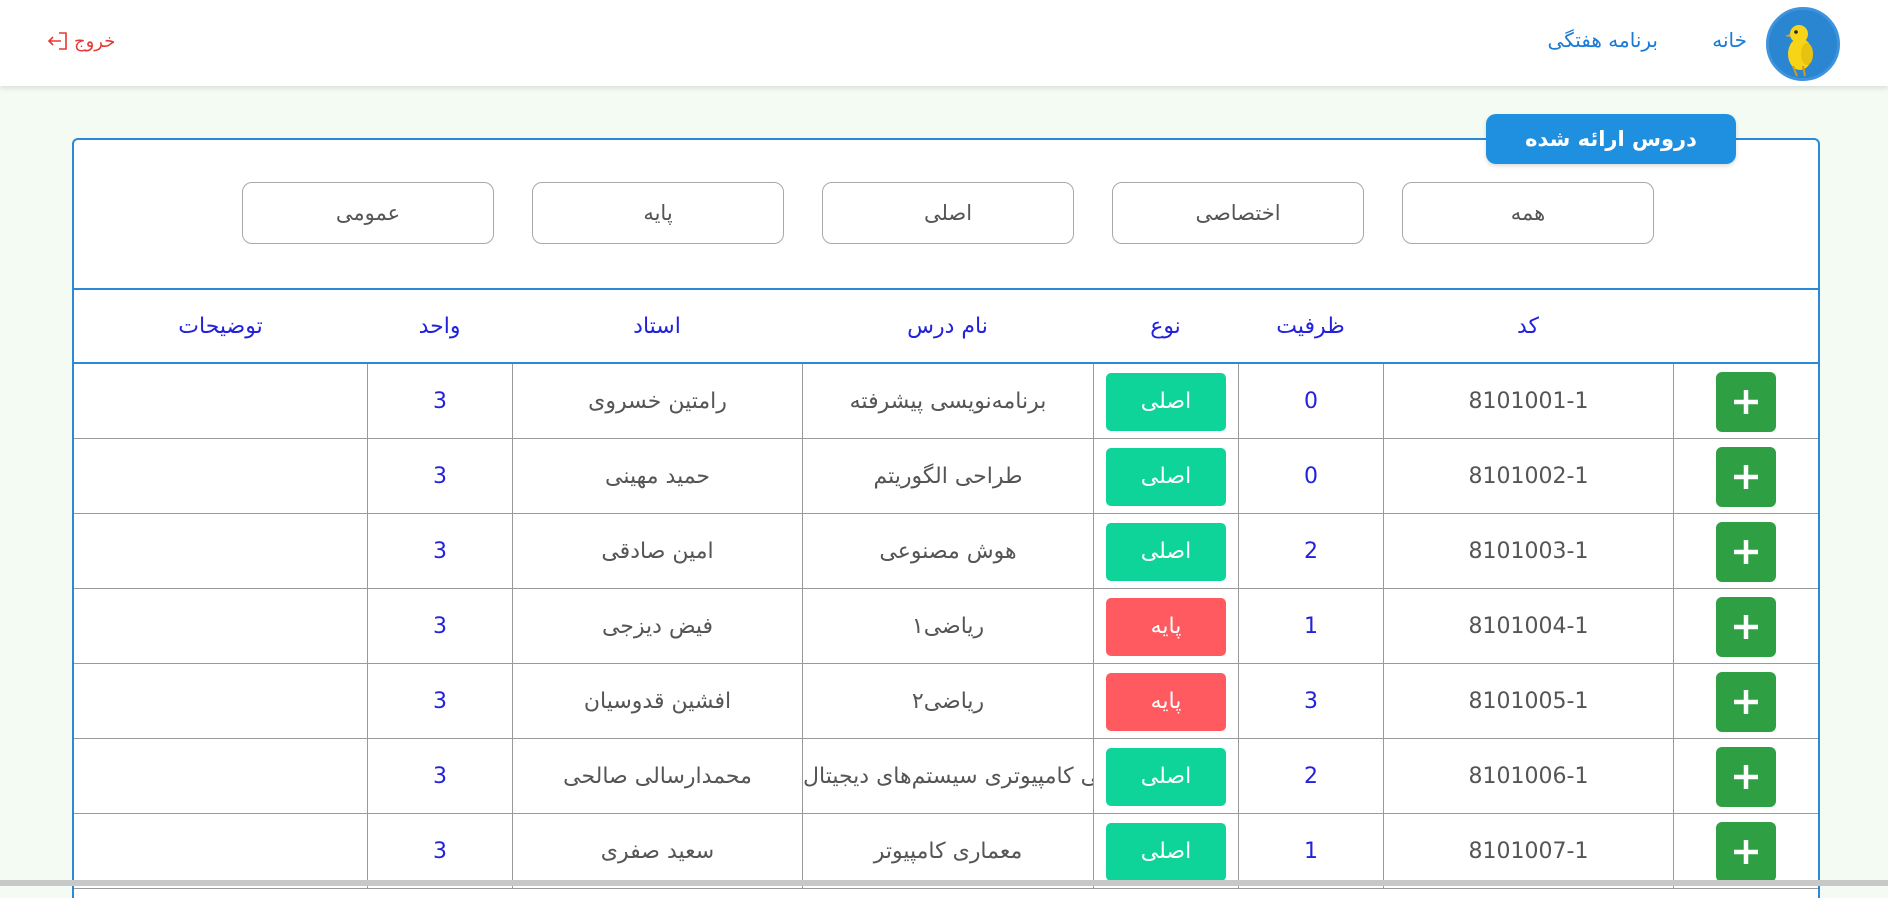  What do you see at coordinates (1528, 551) in the screenshot?
I see `course-code: 8101003-1` at bounding box center [1528, 551].